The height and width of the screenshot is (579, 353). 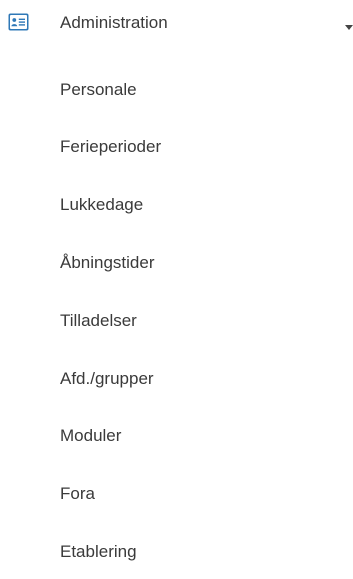 What do you see at coordinates (107, 379) in the screenshot?
I see `submenu-item-afd-grupper: Afd./grupper` at bounding box center [107, 379].